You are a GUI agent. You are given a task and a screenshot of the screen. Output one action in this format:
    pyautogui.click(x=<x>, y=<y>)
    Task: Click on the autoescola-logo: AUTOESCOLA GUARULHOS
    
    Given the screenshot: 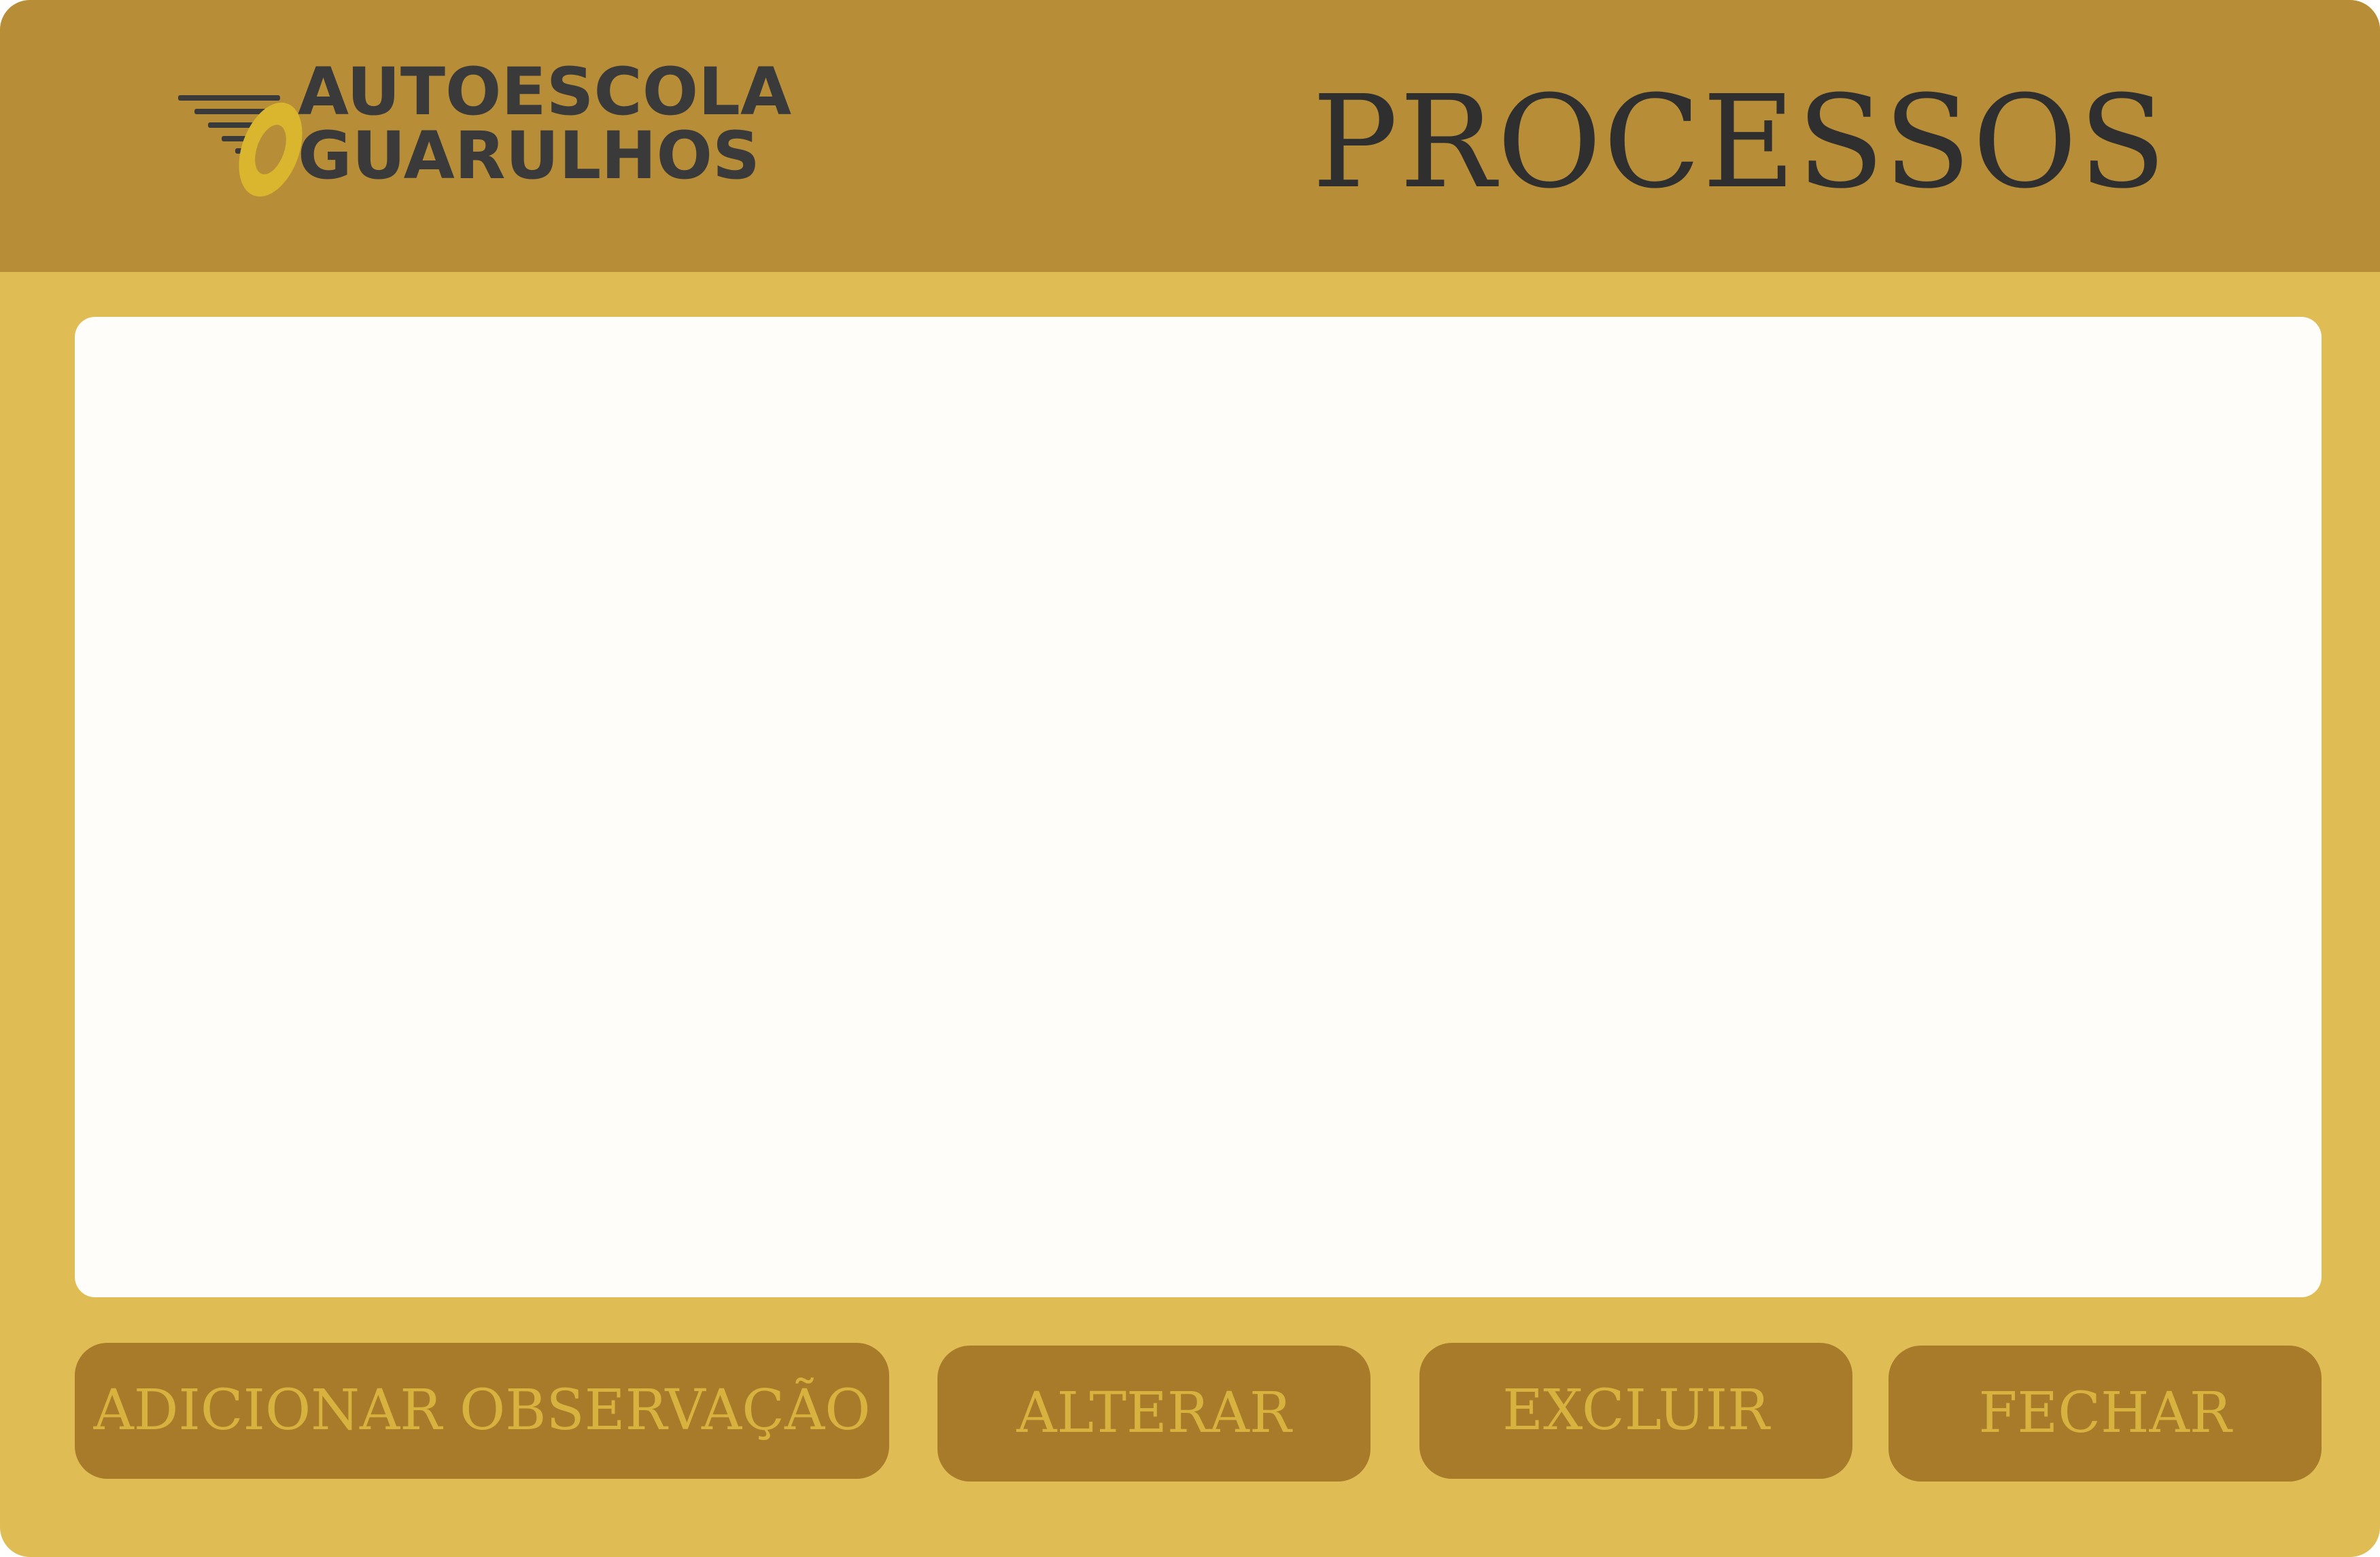 What is the action you would take?
    pyautogui.click(x=488, y=132)
    